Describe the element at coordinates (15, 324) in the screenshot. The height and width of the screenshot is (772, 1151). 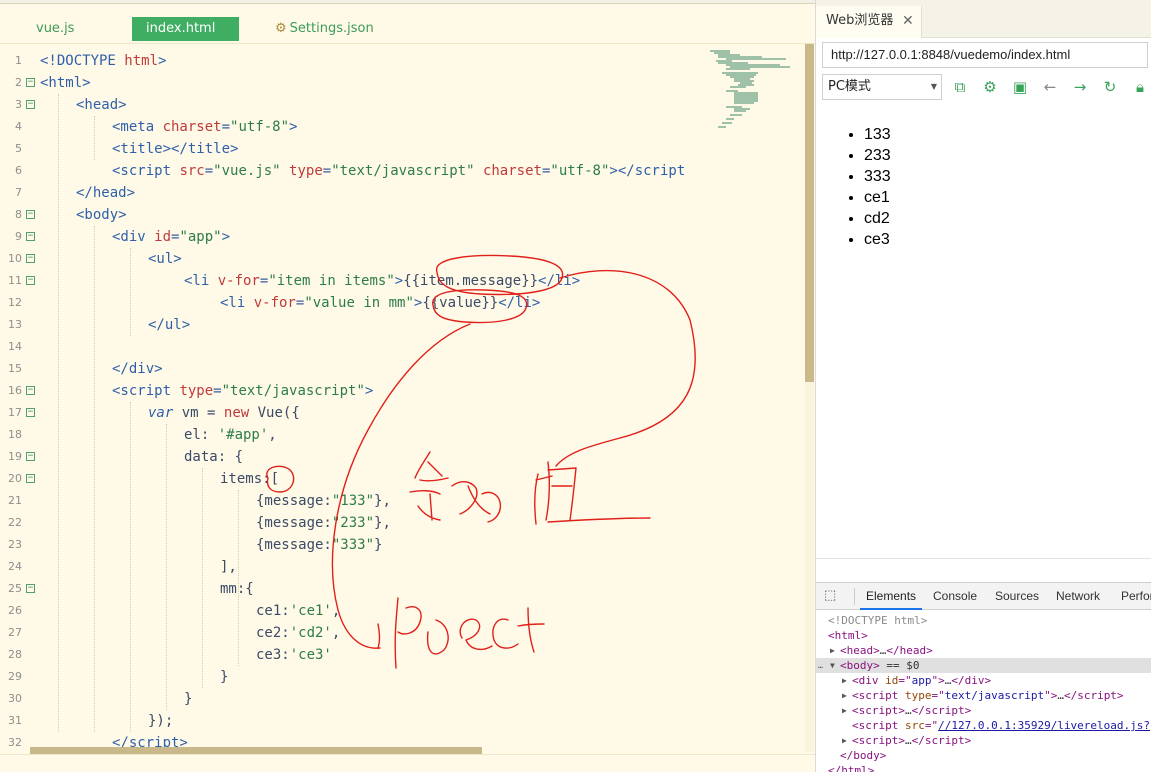
I see `line-number: 13` at that location.